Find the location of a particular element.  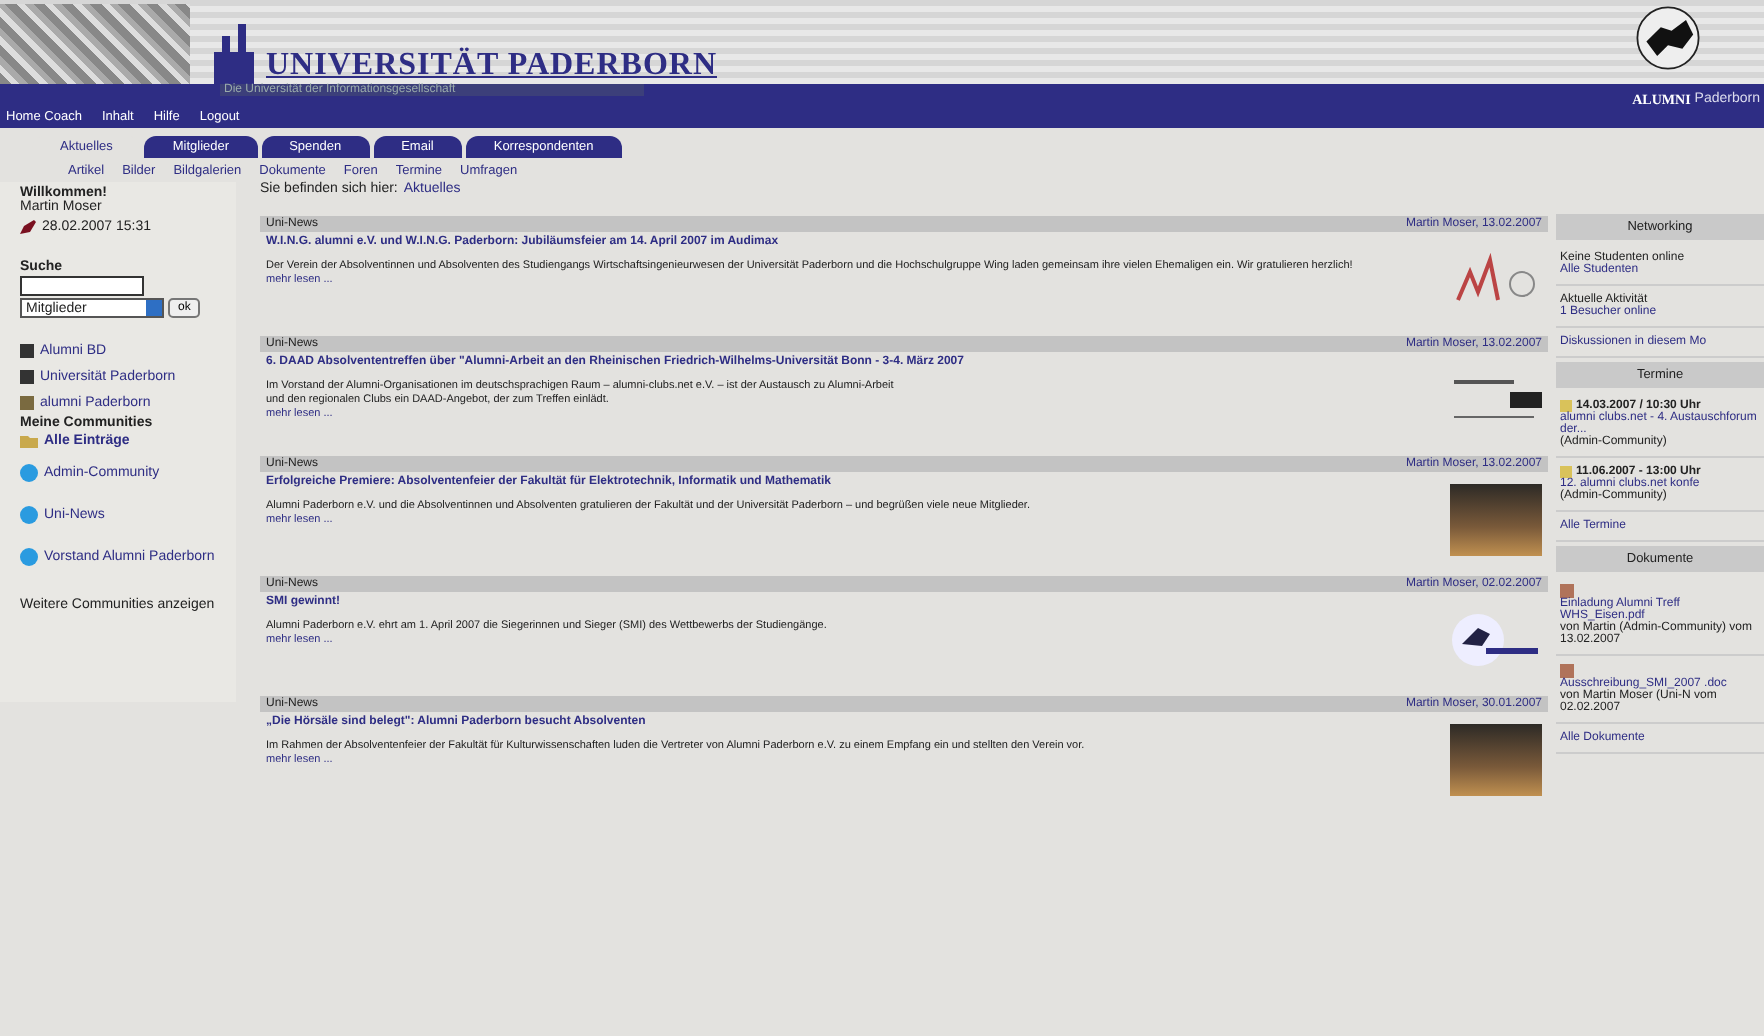

university-name: UNIVERSITÄT PADERBORN is located at coordinates (491, 65).